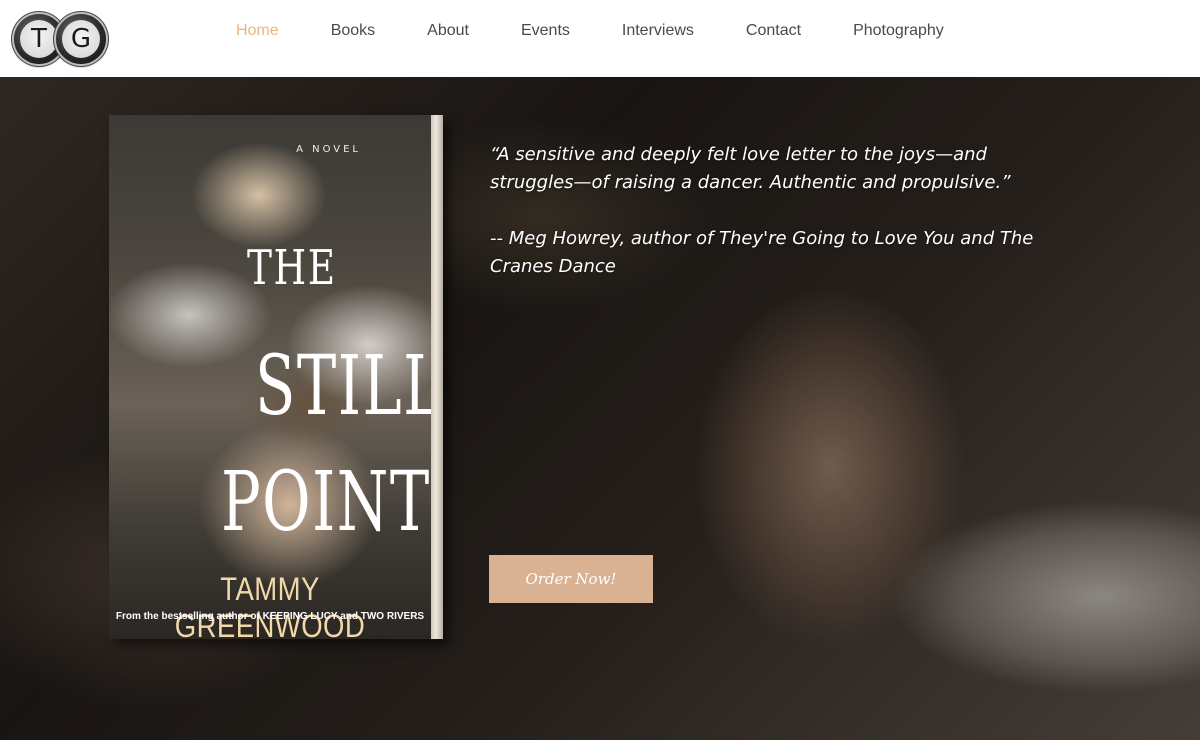 The image size is (1200, 740). I want to click on book-page-edge, so click(437, 377).